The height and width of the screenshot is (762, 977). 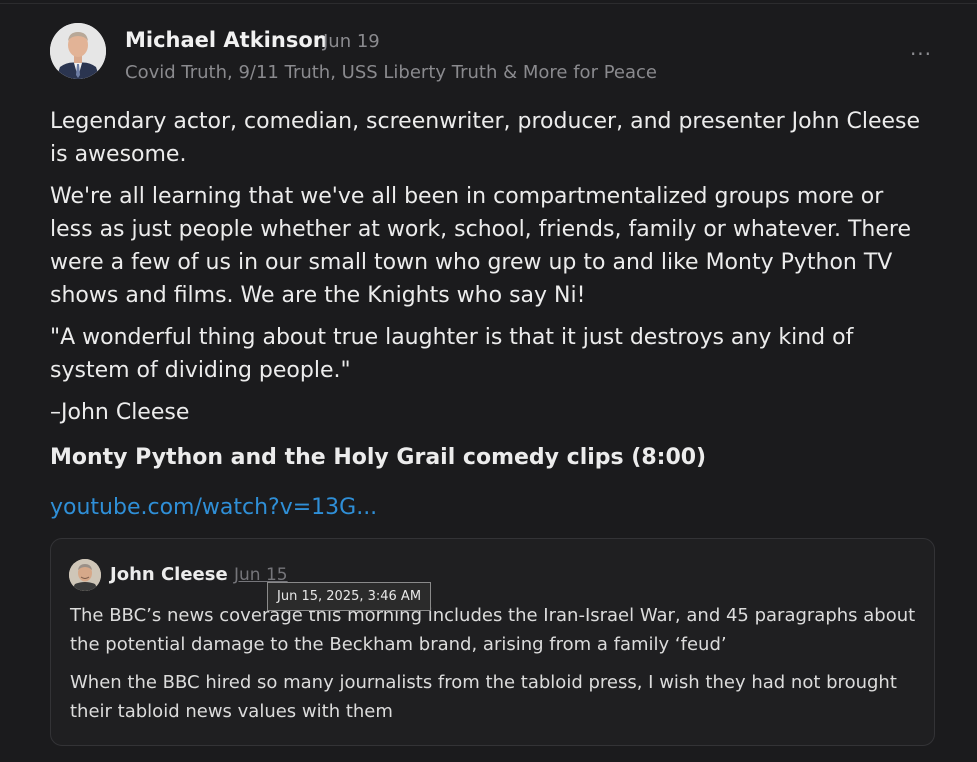 What do you see at coordinates (349, 596) in the screenshot?
I see `date-tooltip: Jun 15, 2025, 3:46 AM` at bounding box center [349, 596].